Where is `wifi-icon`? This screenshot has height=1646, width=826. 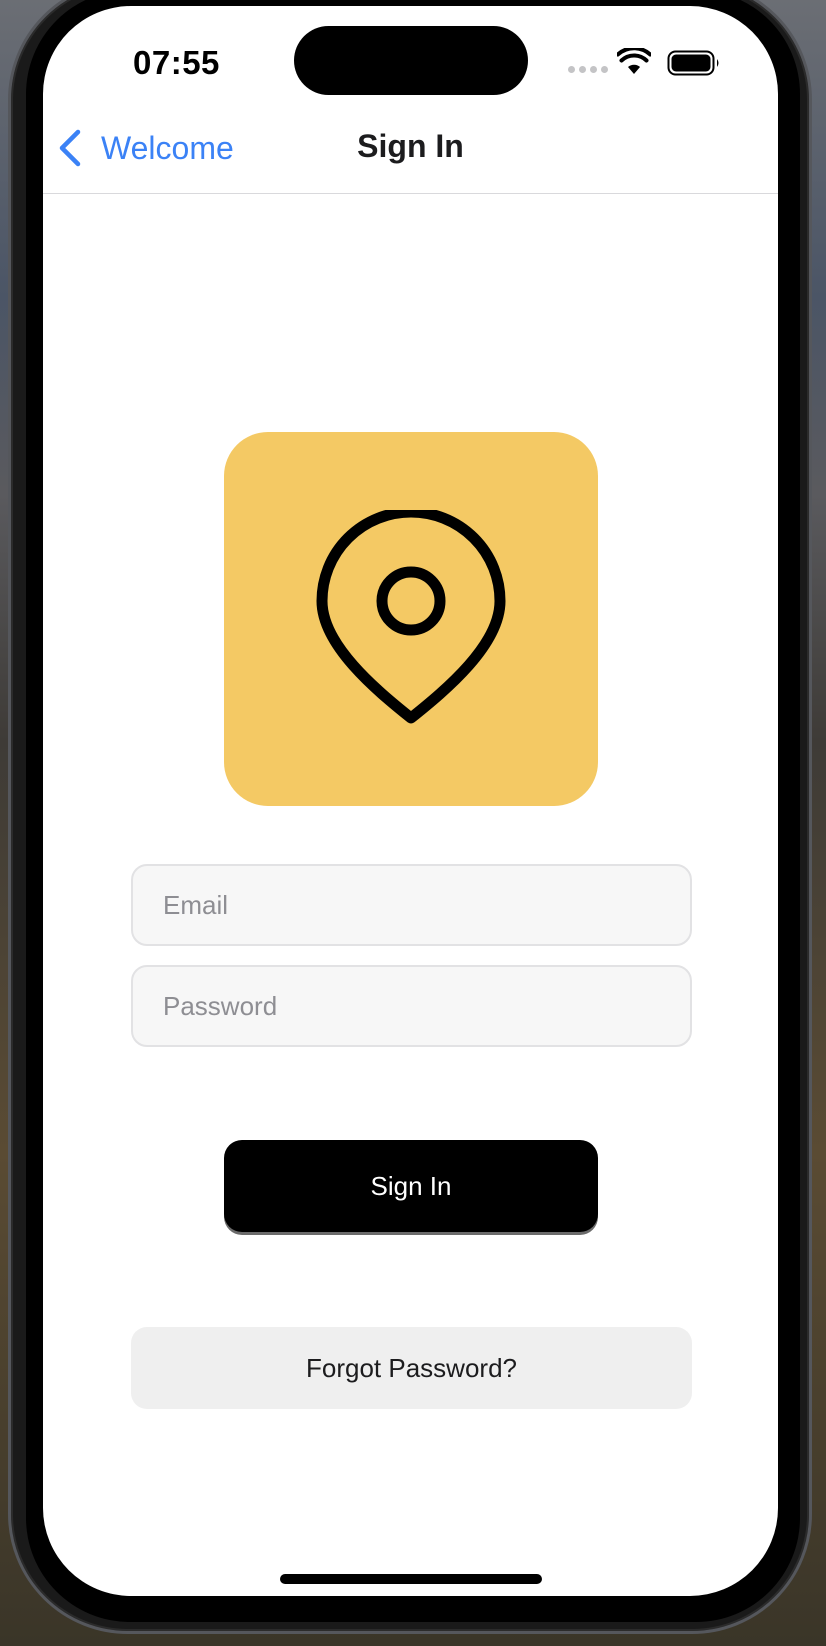
wifi-icon is located at coordinates (634, 61).